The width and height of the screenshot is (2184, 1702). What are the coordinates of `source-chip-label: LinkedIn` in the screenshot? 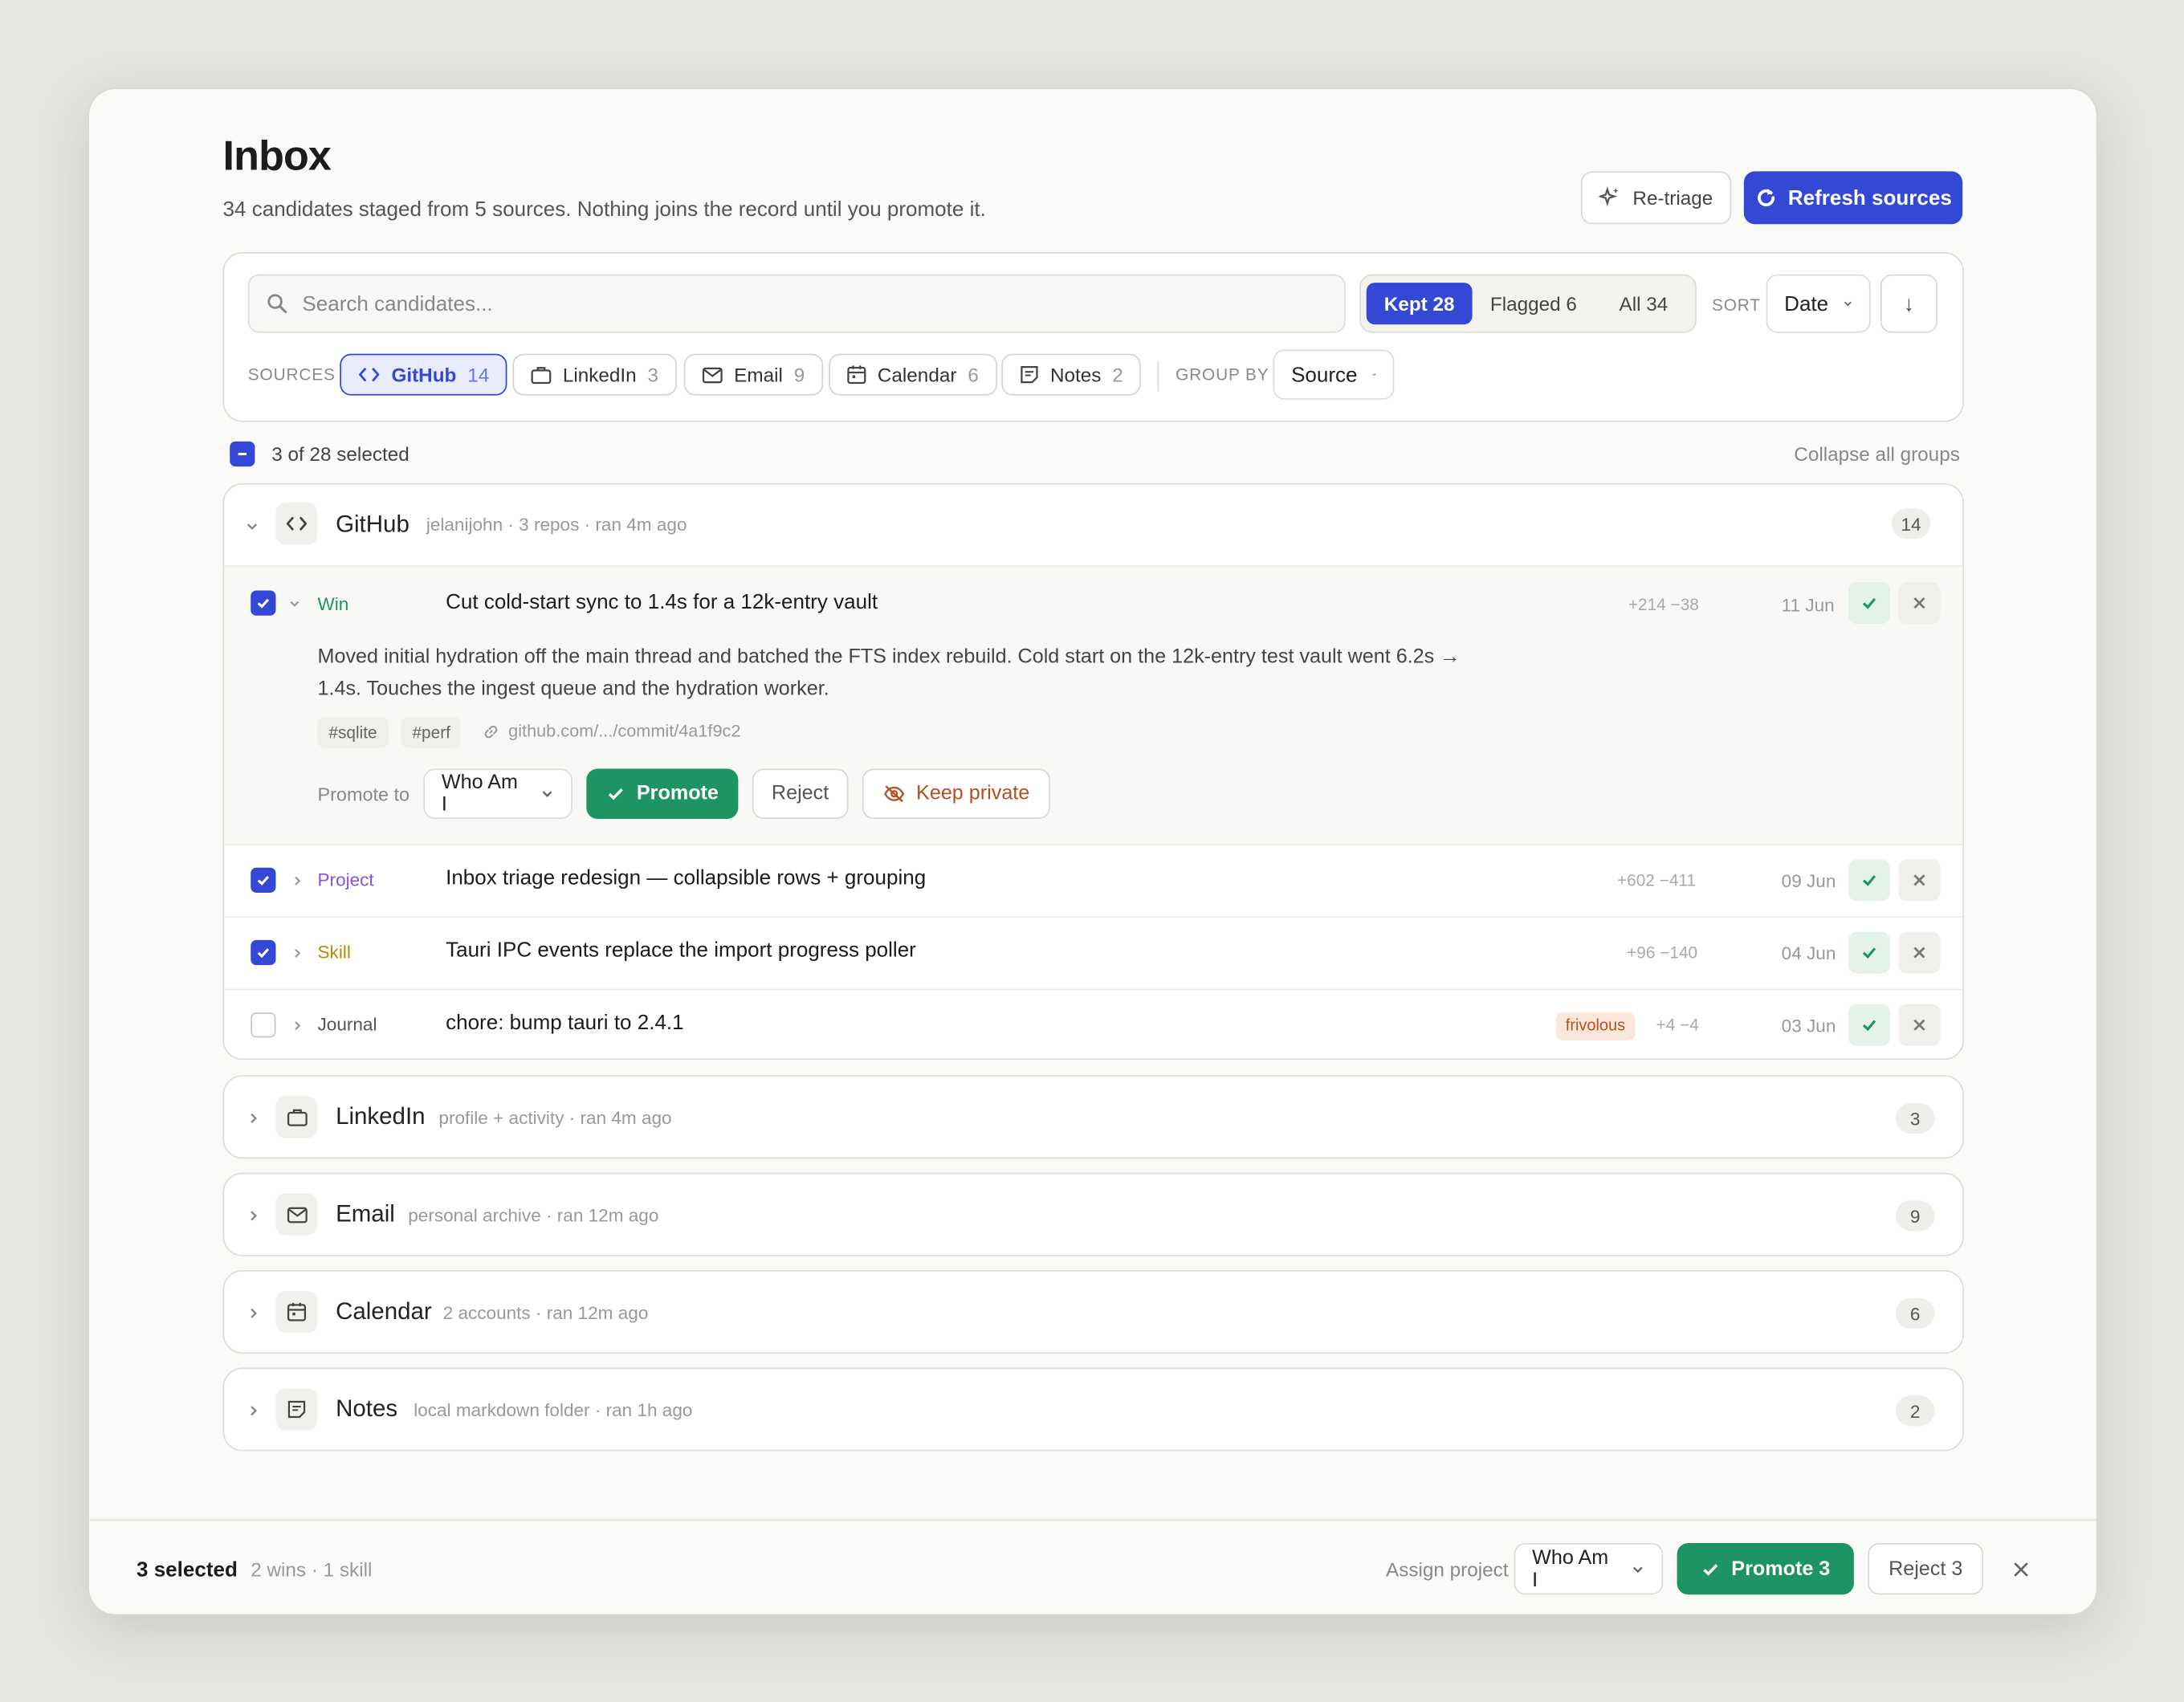 It's located at (600, 374).